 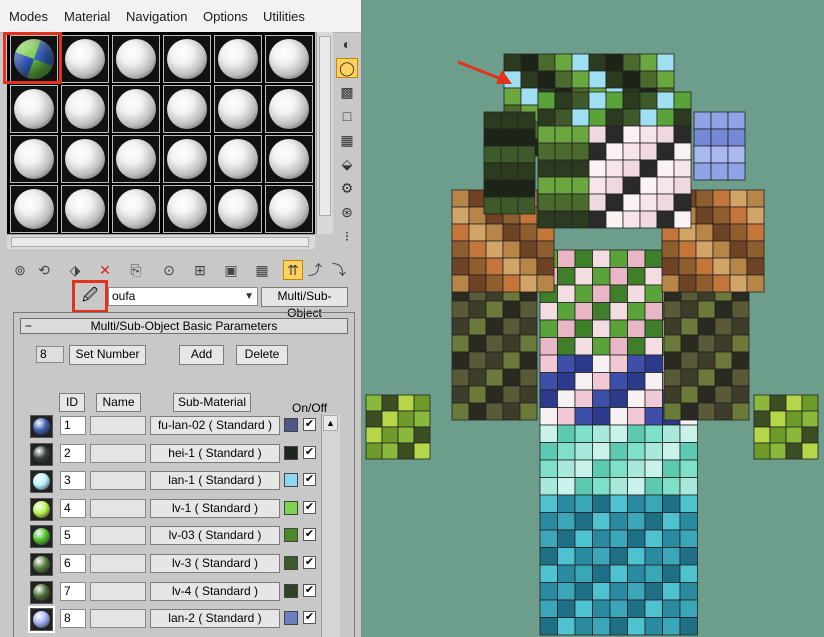 I want to click on make-preview-icon: ⬙, so click(x=347, y=164).